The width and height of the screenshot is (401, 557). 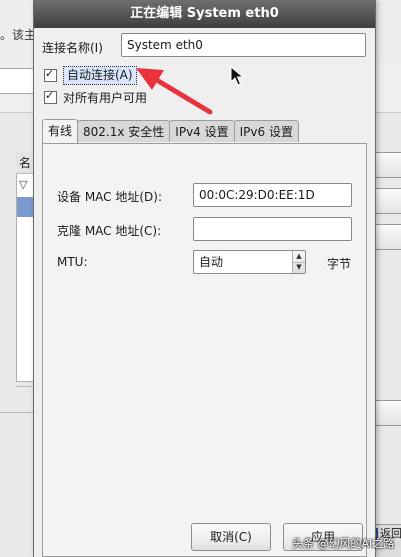 What do you see at coordinates (23, 184) in the screenshot?
I see `expander-icon: ▽` at bounding box center [23, 184].